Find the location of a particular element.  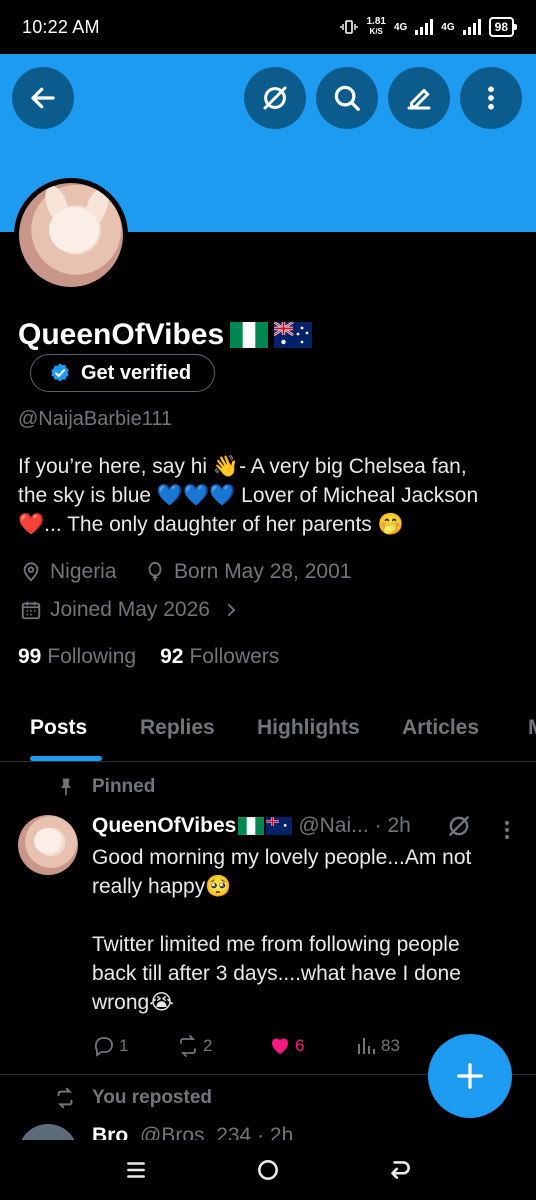

system-navigation-bar is located at coordinates (268, 1170).